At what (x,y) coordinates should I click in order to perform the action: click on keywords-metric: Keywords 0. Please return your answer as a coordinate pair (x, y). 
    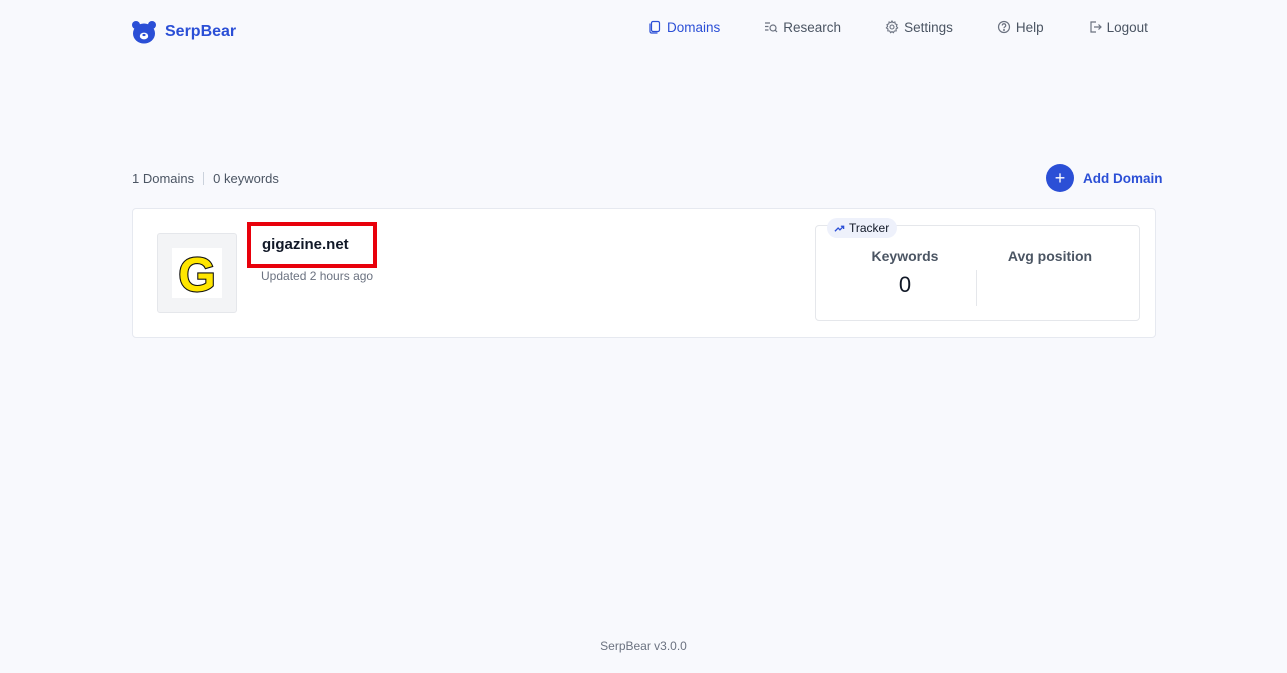
    Looking at the image, I should click on (905, 273).